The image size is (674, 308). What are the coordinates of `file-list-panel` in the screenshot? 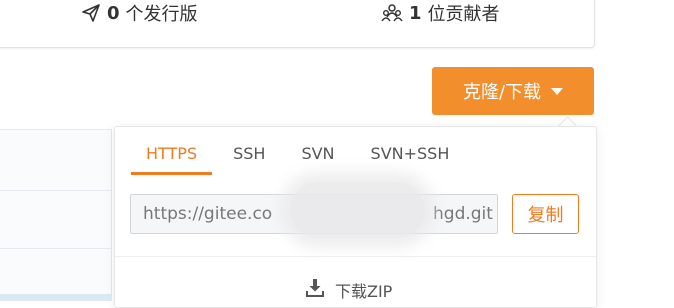 It's located at (56, 215).